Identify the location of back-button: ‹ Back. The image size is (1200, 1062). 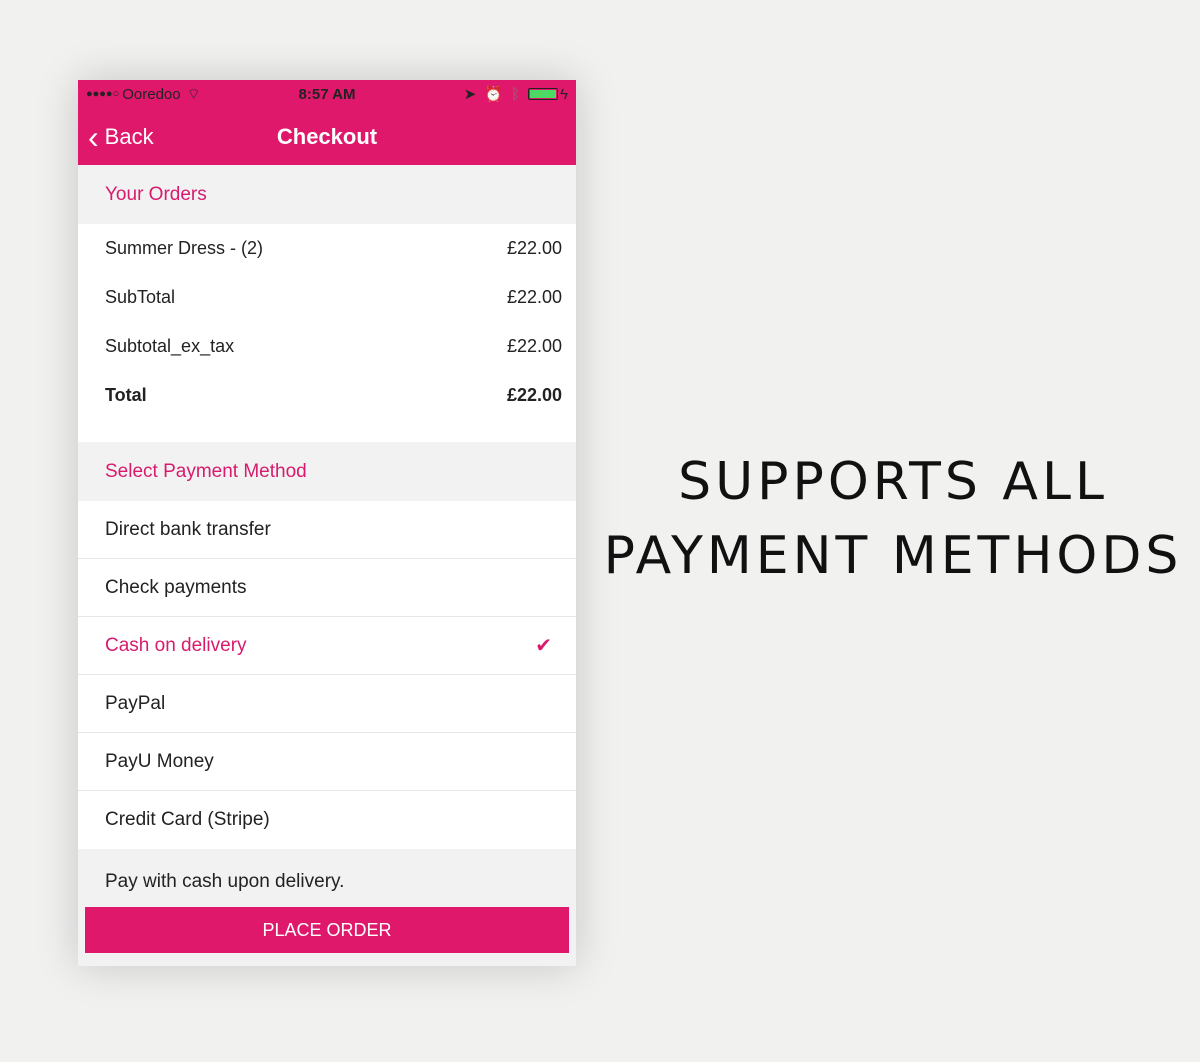
(116, 137).